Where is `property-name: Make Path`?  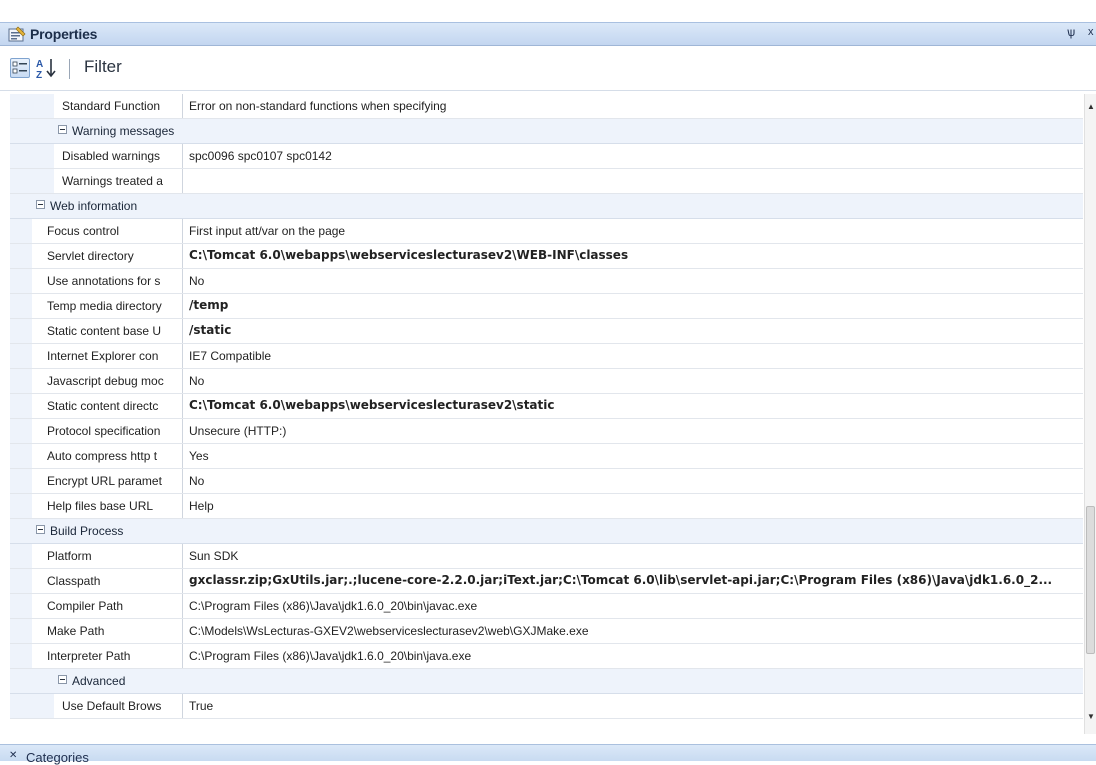 property-name: Make Path is located at coordinates (113, 631).